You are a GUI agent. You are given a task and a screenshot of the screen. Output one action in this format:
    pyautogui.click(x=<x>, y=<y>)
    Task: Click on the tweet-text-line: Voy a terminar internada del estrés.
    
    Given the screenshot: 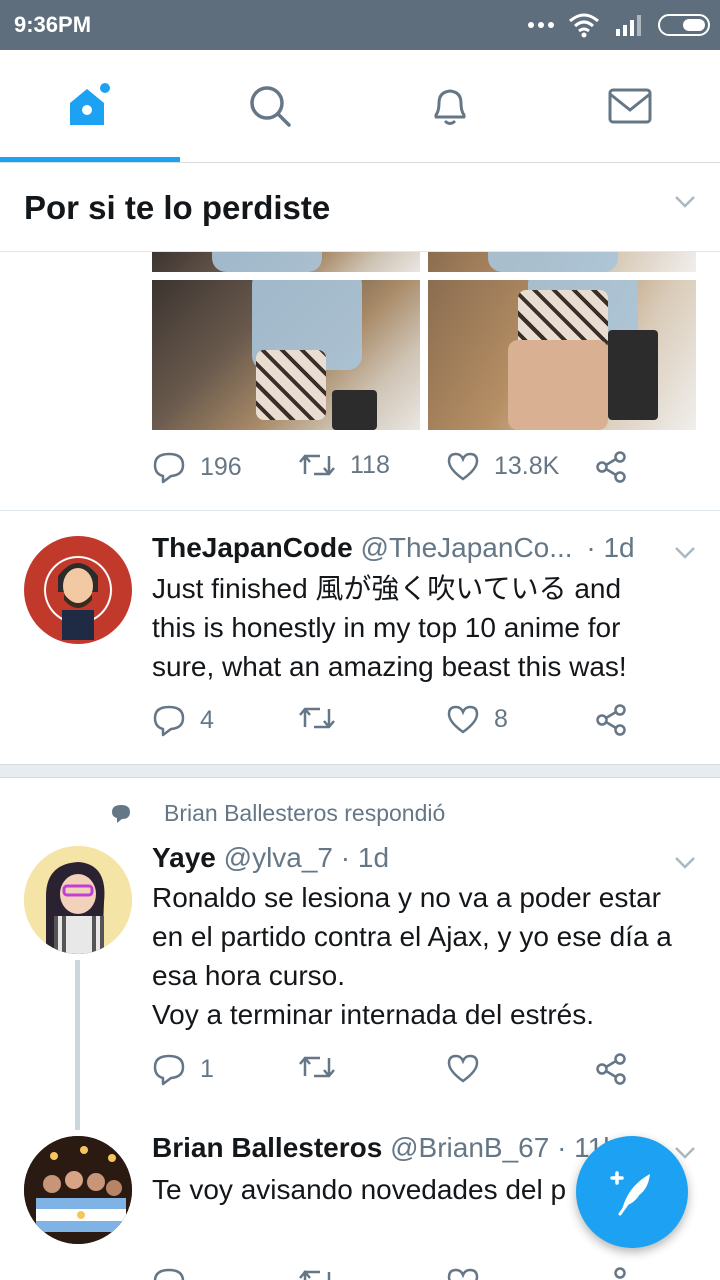 What is the action you would take?
    pyautogui.click(x=373, y=1014)
    